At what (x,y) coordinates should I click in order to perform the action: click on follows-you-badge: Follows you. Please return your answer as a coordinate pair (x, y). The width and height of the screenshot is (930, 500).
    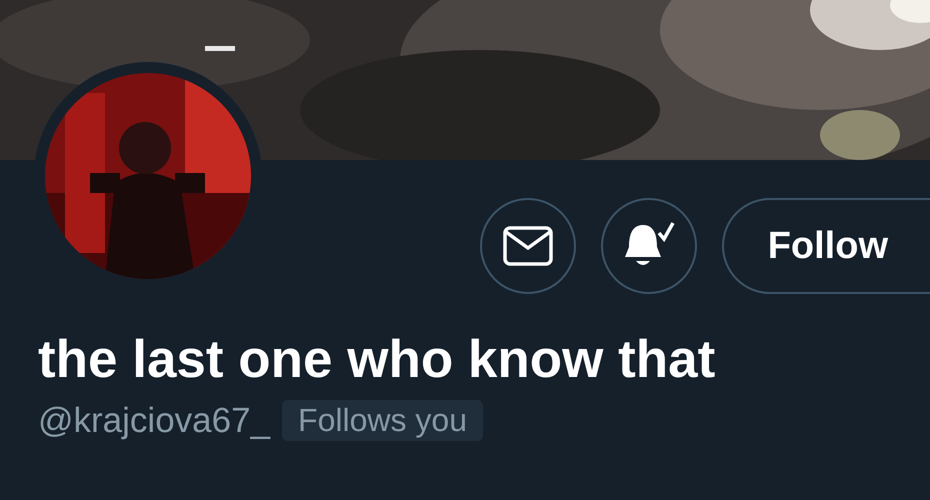
    Looking at the image, I should click on (382, 420).